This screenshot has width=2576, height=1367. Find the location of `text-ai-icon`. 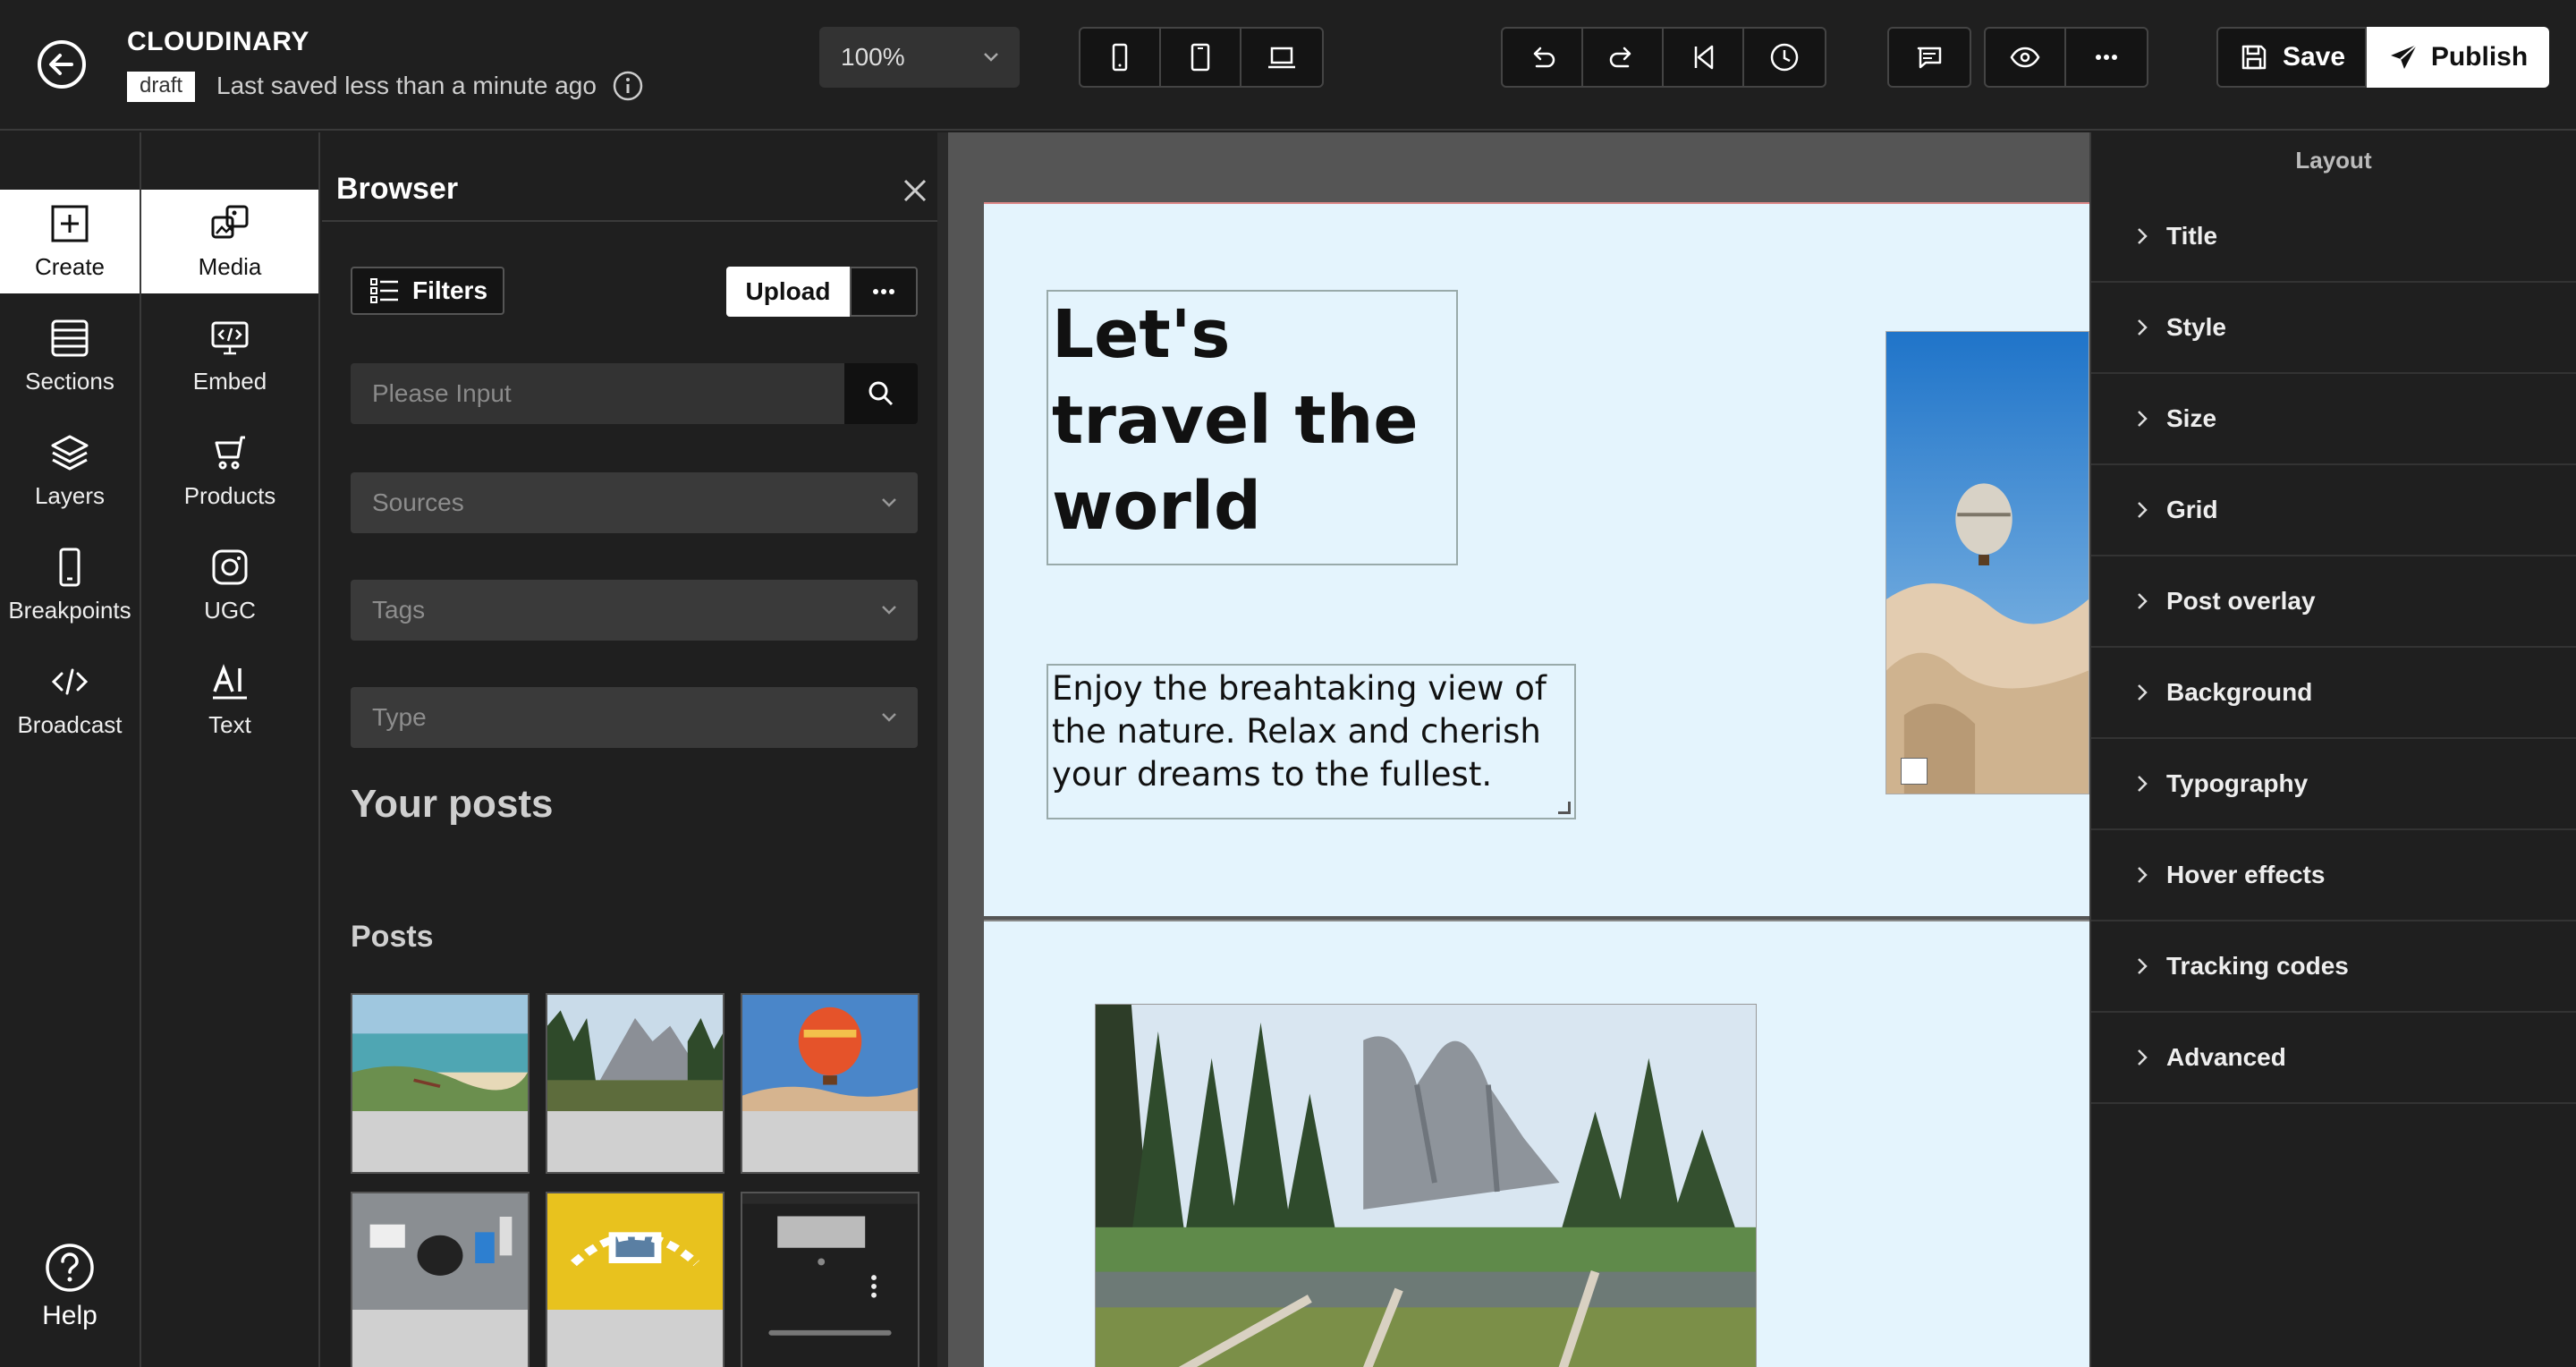

text-ai-icon is located at coordinates (230, 681).